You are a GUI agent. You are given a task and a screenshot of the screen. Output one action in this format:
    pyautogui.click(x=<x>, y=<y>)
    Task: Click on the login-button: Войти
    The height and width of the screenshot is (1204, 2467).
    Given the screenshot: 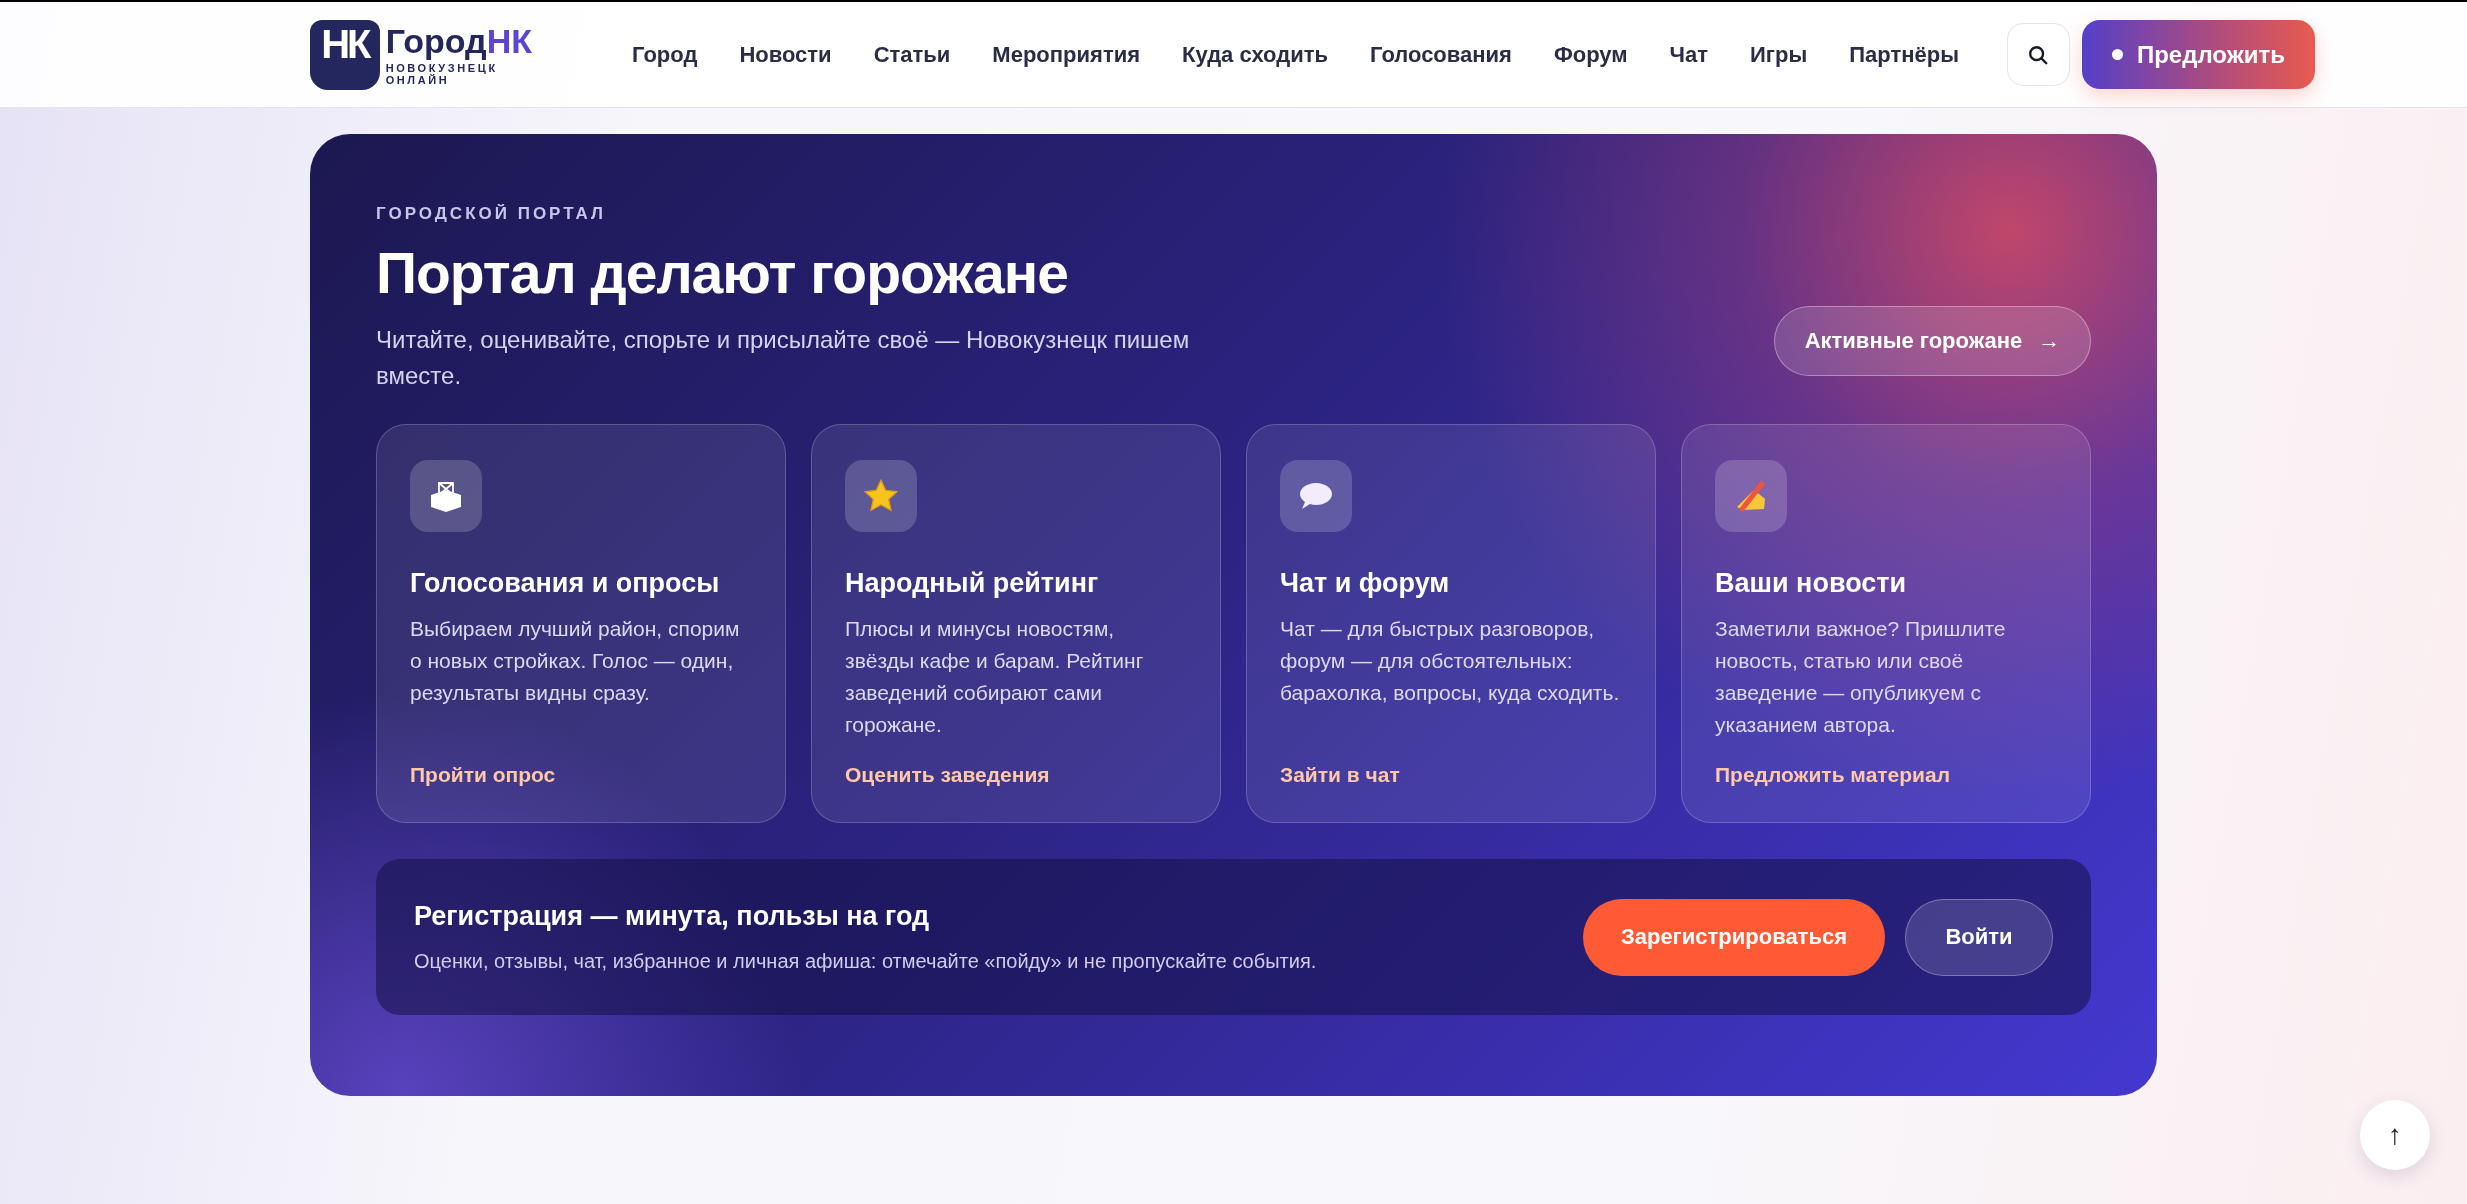 What is the action you would take?
    pyautogui.click(x=1979, y=937)
    